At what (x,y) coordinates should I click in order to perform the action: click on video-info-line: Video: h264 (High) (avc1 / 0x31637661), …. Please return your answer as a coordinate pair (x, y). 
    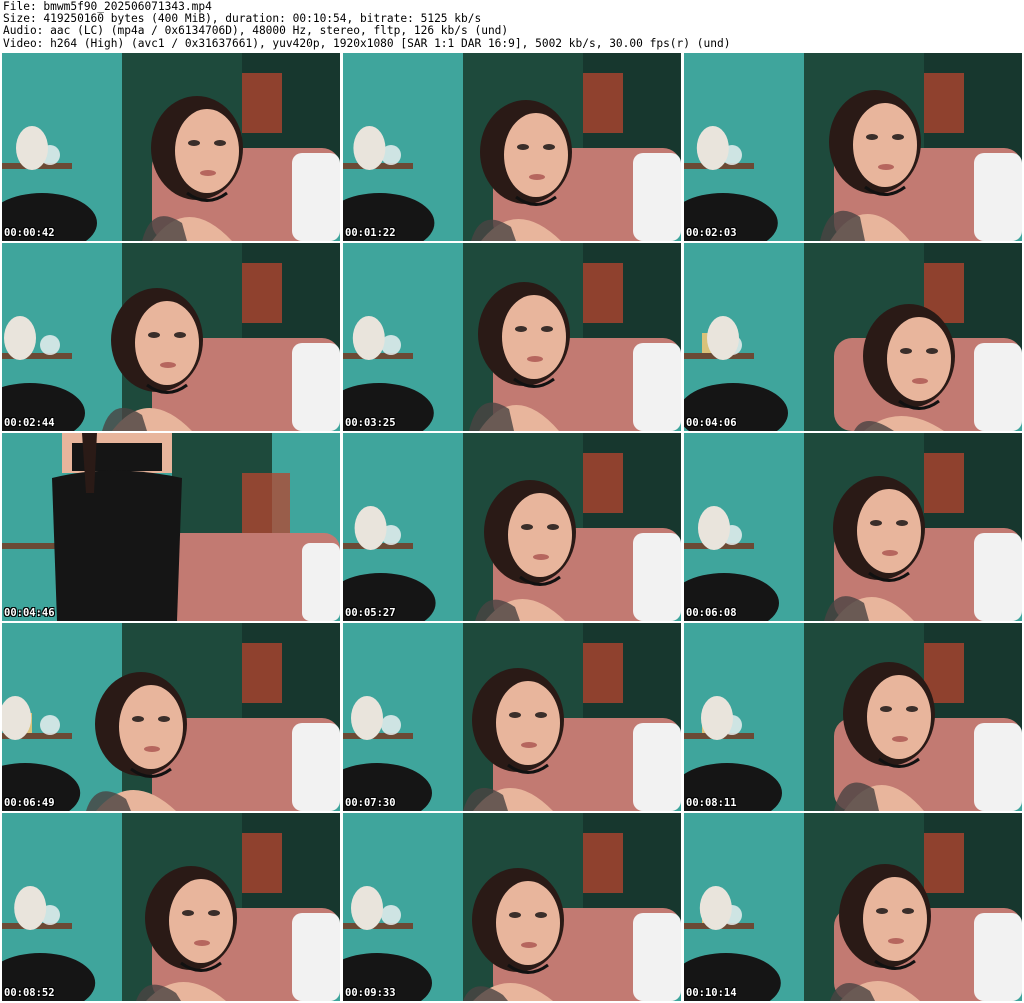
    Looking at the image, I should click on (367, 43).